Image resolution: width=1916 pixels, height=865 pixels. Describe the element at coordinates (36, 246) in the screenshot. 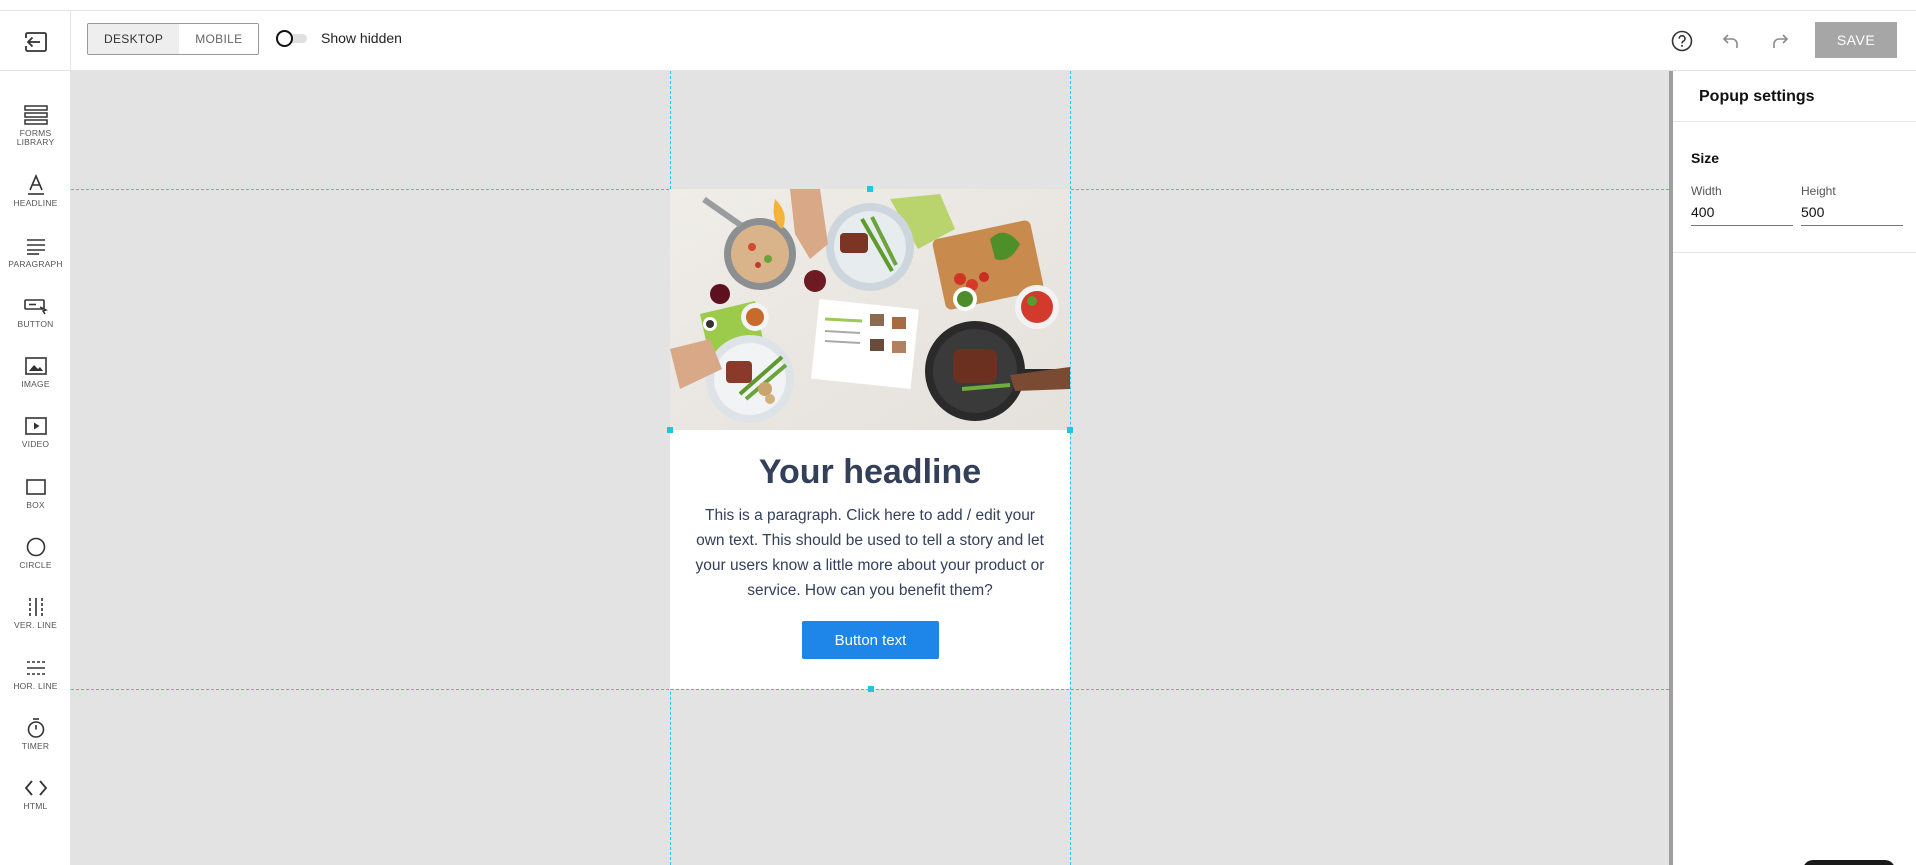

I see `paragraph-icon` at that location.